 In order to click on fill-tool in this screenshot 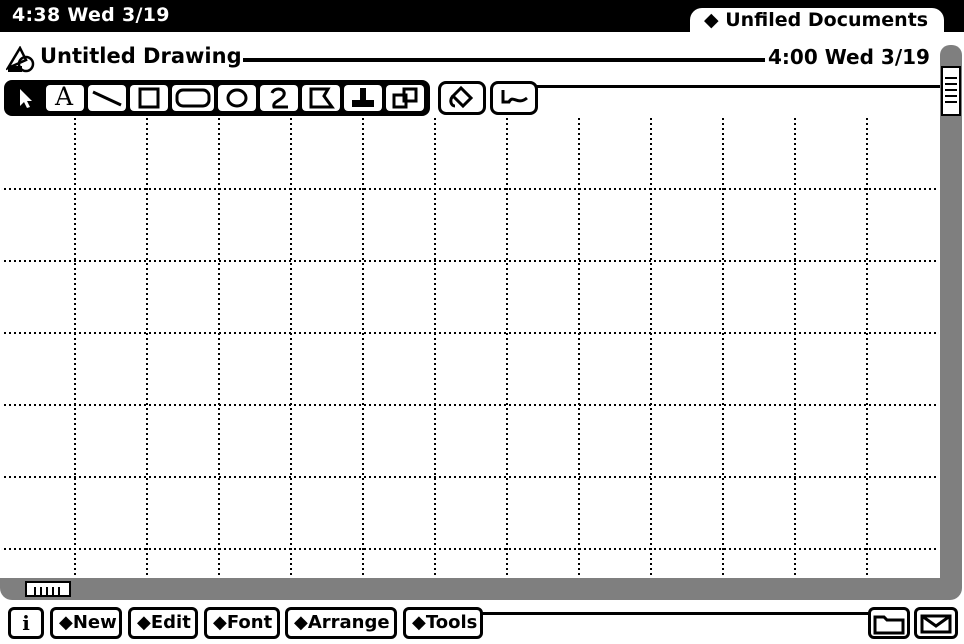, I will do `click(462, 98)`.